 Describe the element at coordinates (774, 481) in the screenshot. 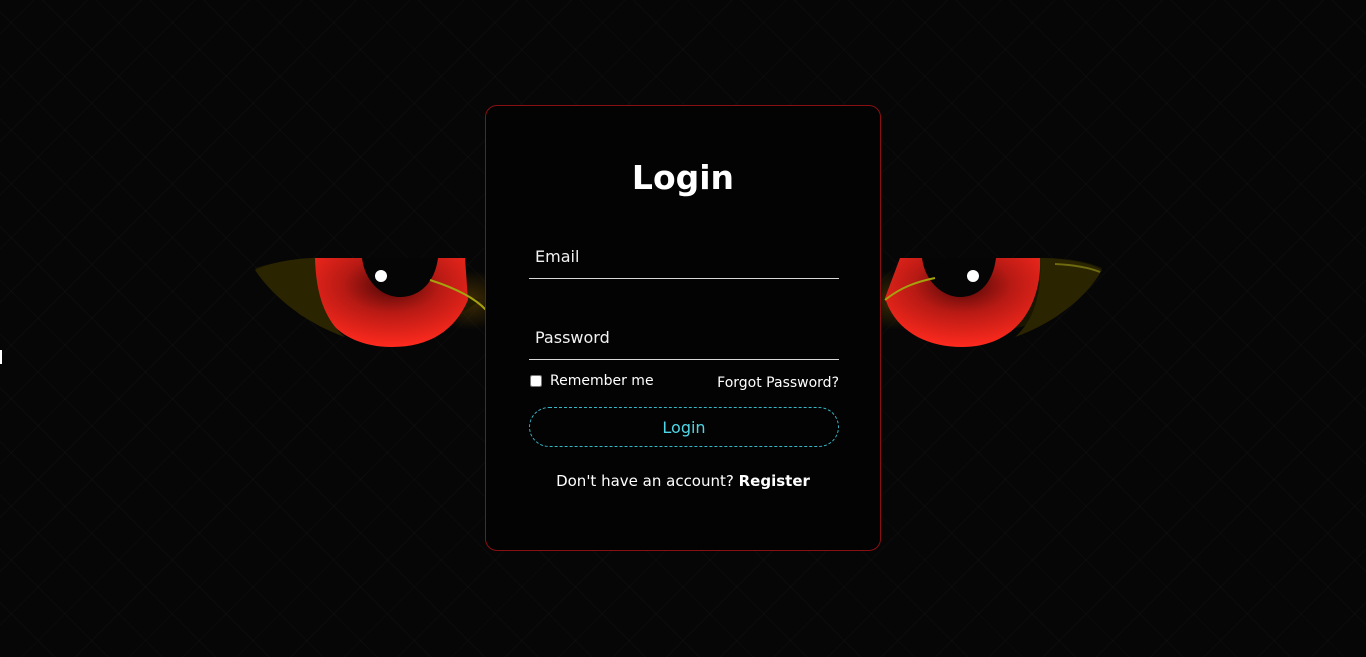

I see `register-link: Register` at that location.